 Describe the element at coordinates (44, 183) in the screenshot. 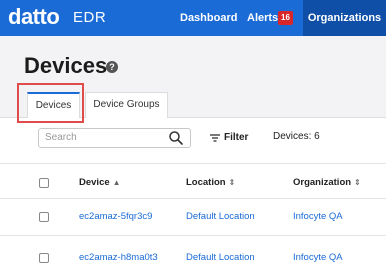

I see `select-all-checkbox` at that location.